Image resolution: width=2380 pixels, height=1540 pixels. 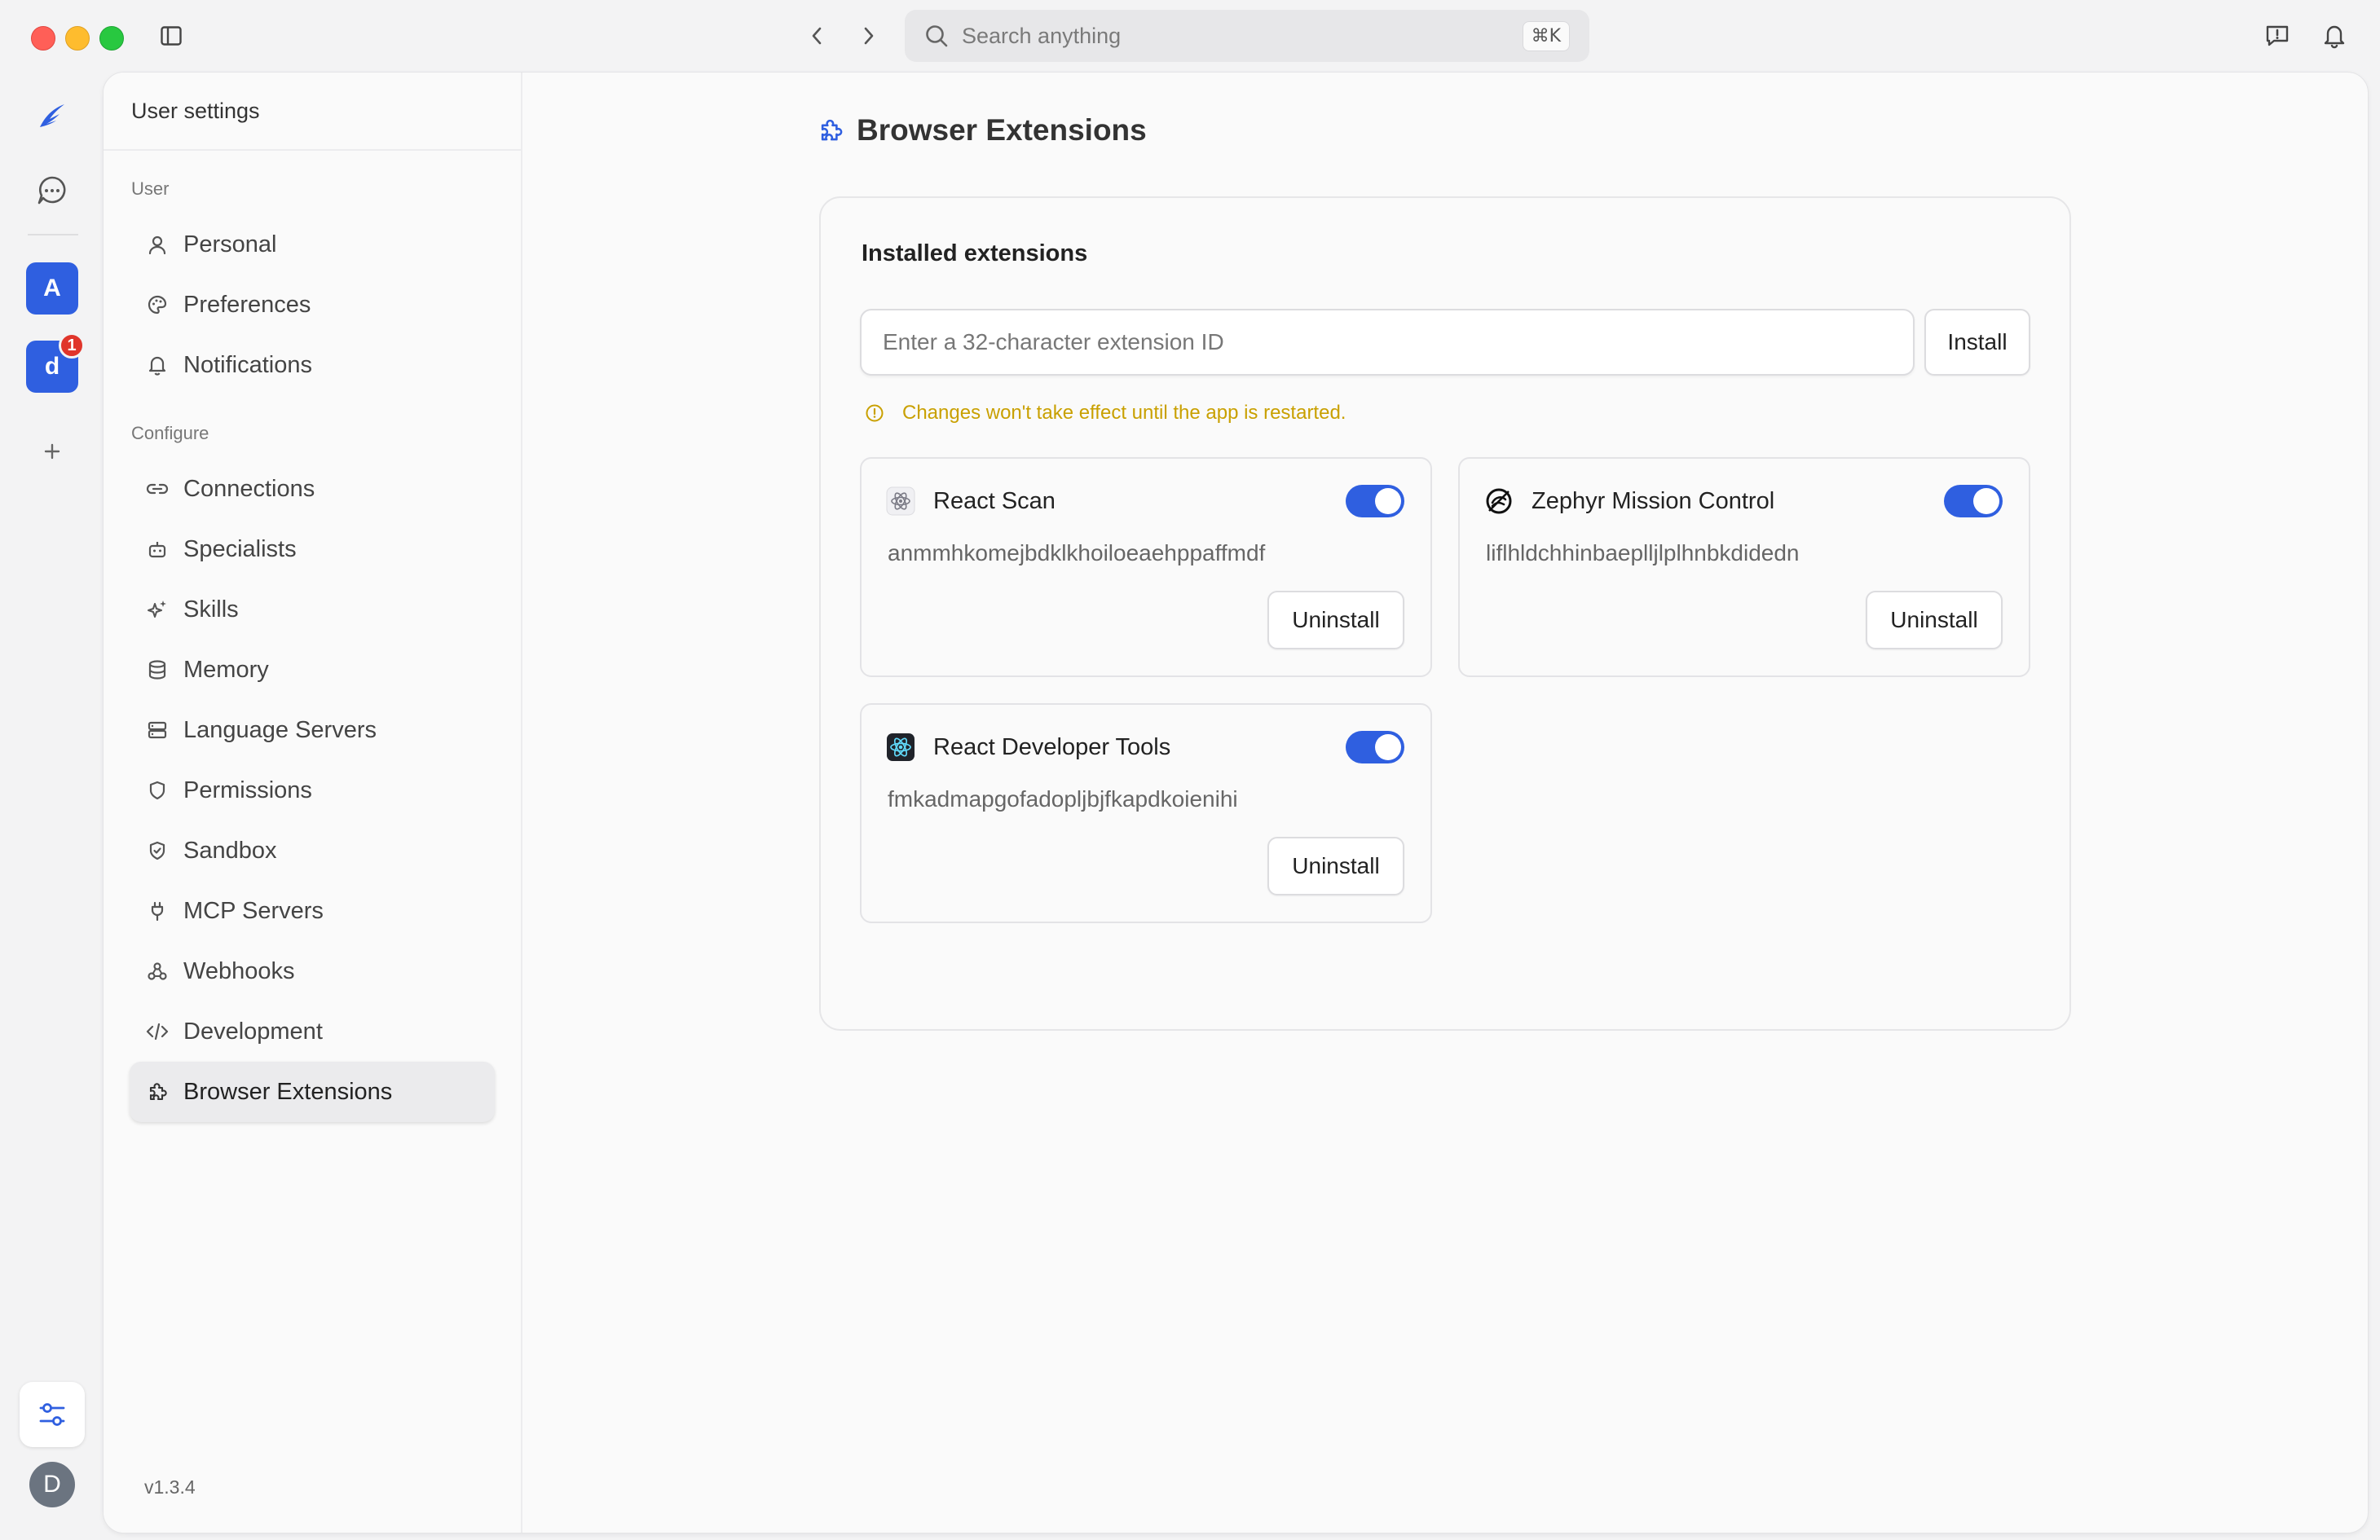 What do you see at coordinates (53, 234) in the screenshot?
I see `rail-divider` at bounding box center [53, 234].